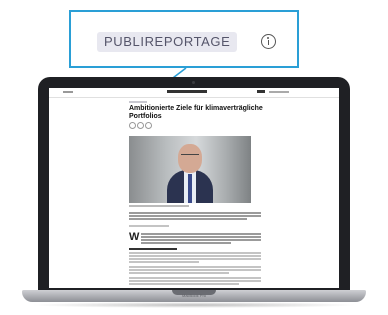  I want to click on article-photo, so click(190, 169).